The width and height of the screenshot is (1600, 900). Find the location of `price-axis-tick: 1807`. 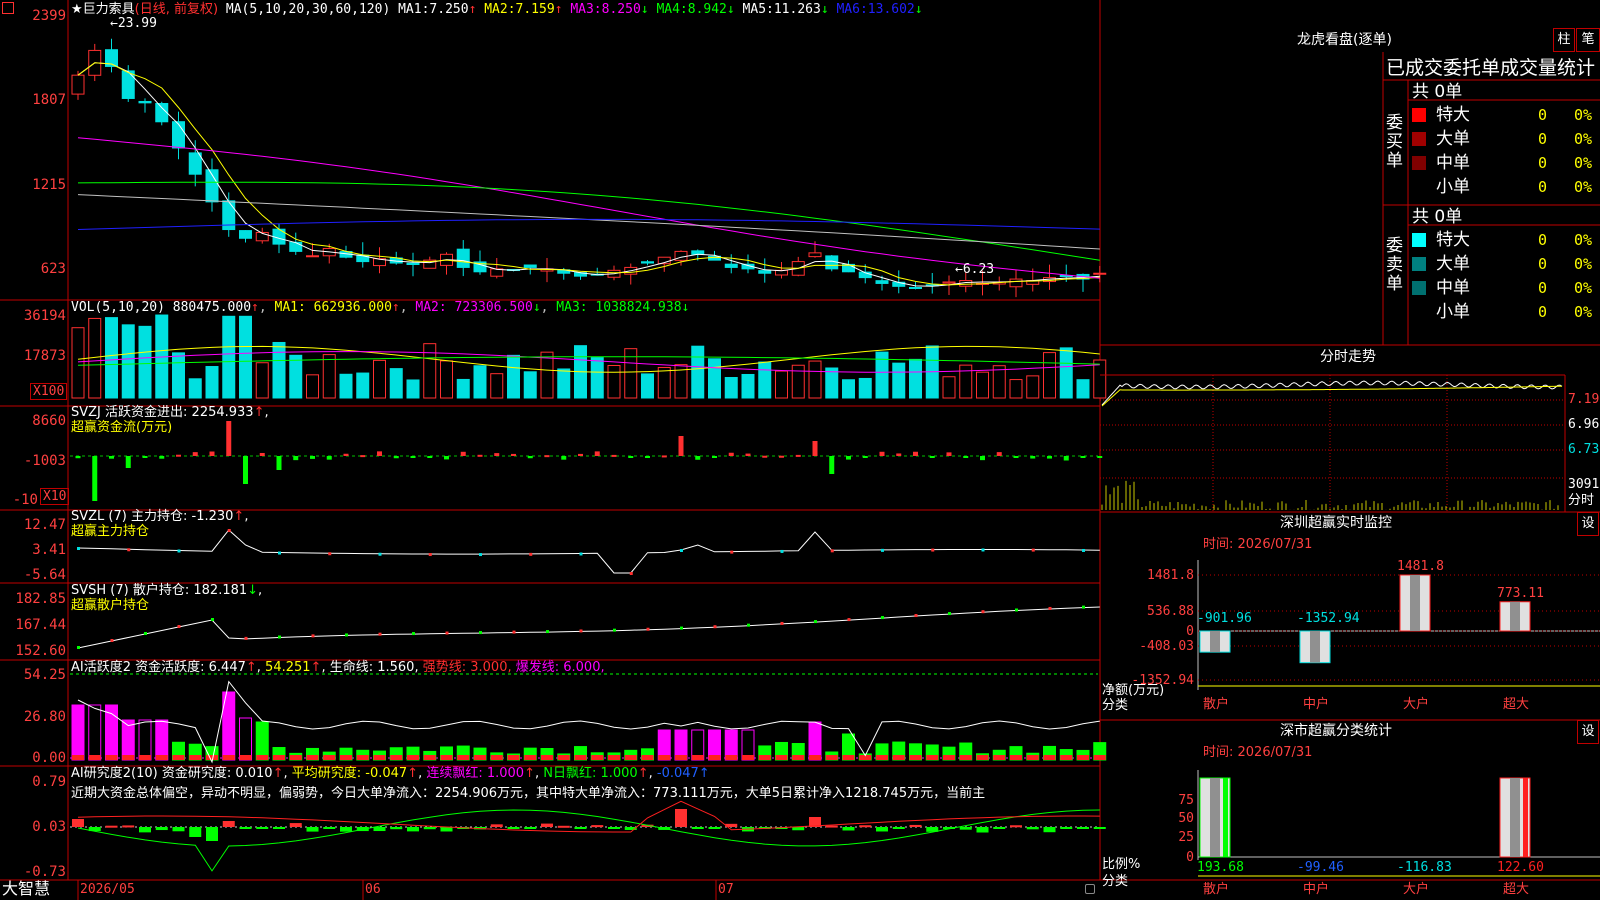

price-axis-tick: 1807 is located at coordinates (49, 100).